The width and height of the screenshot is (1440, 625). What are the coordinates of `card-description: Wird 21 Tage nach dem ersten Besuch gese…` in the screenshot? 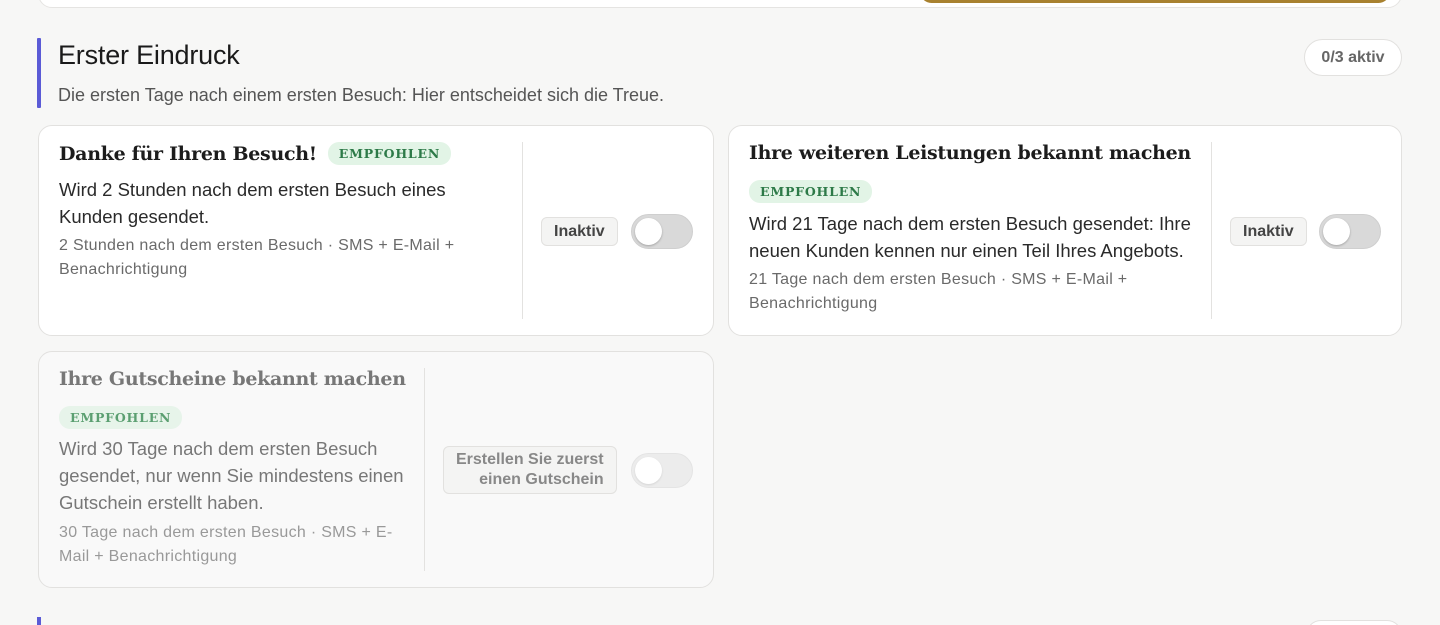 It's located at (984, 237).